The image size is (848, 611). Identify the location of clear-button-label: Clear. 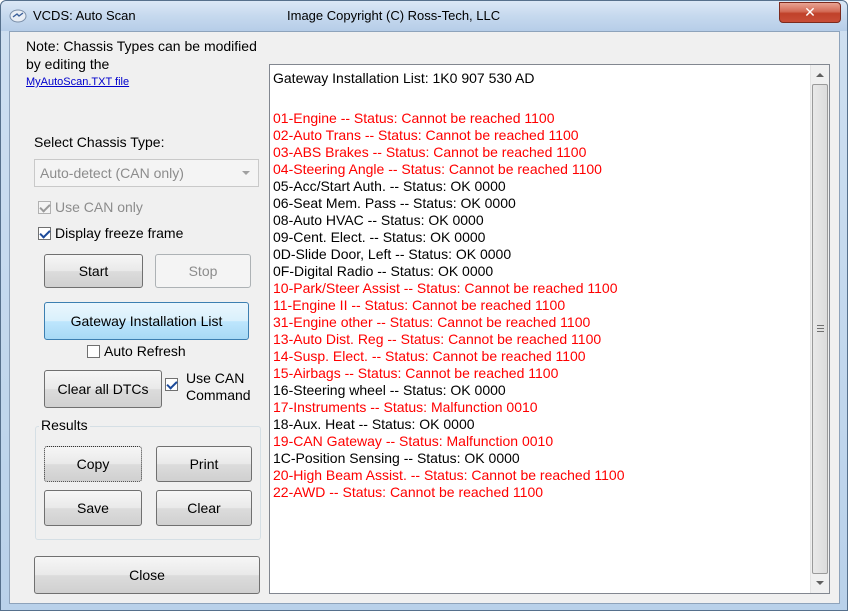
(204, 508).